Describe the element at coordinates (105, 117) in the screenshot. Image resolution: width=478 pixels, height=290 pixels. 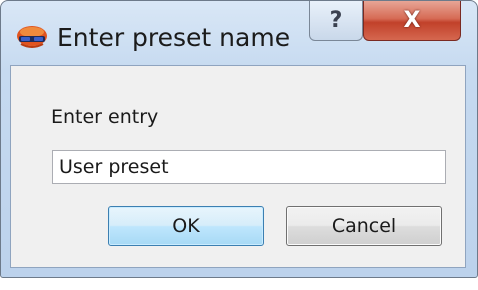
I see `entry-prompt-label: Enter entry` at that location.